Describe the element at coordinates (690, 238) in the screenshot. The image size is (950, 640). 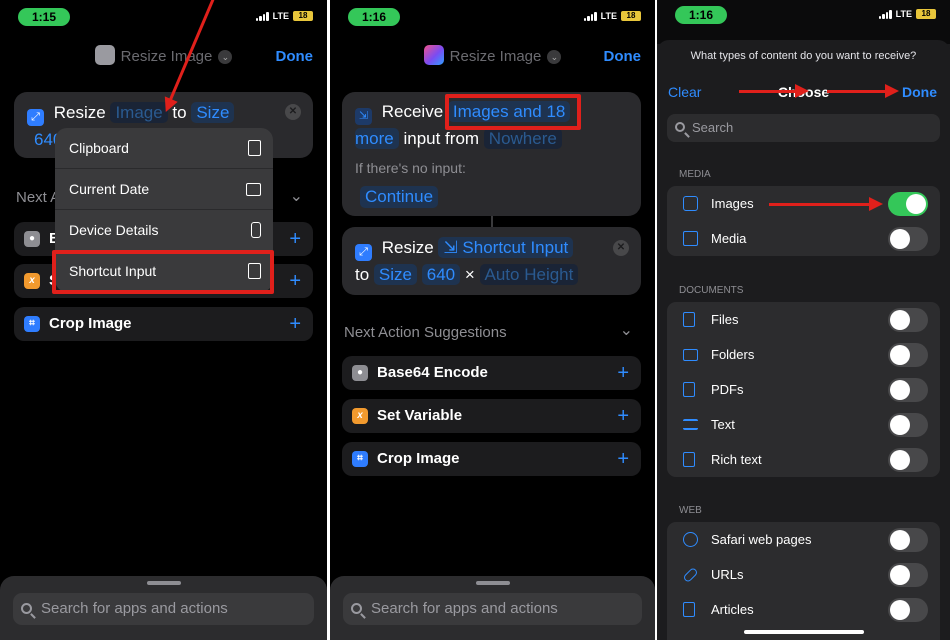
I see `media-icon` at that location.